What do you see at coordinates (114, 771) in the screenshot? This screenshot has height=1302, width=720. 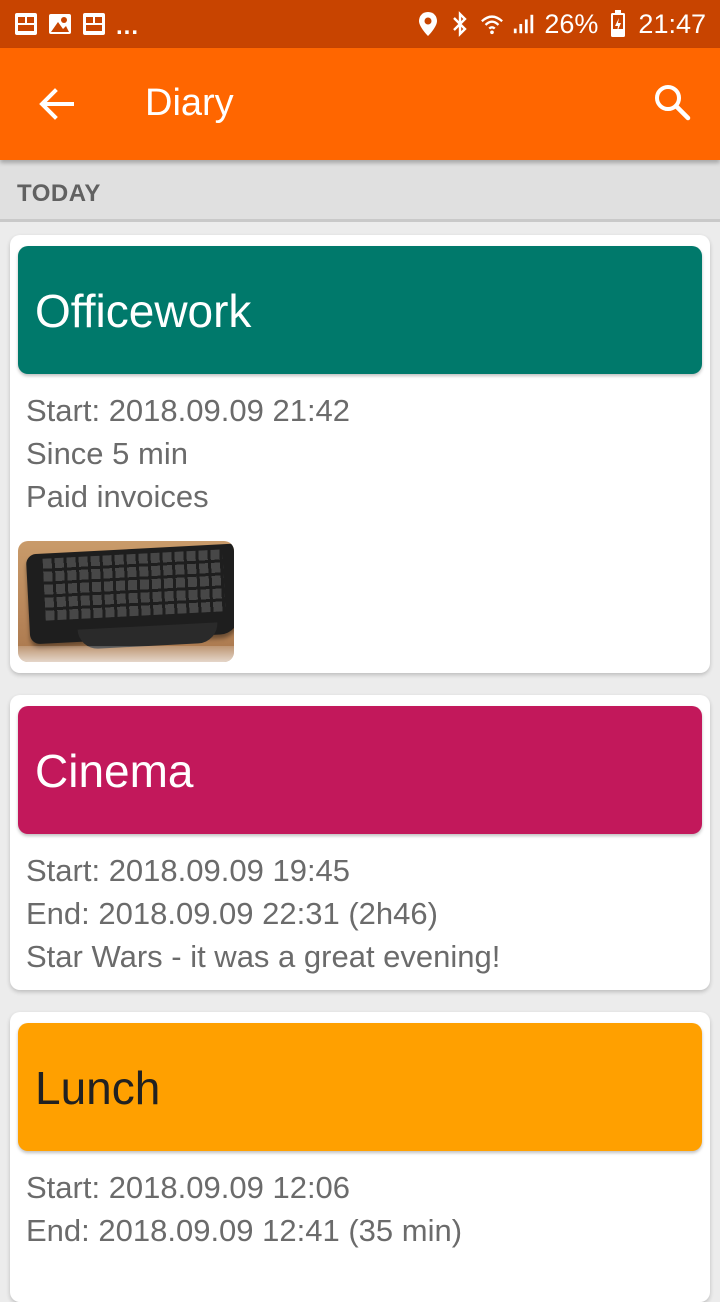 I see `entry-title: Cinema` at bounding box center [114, 771].